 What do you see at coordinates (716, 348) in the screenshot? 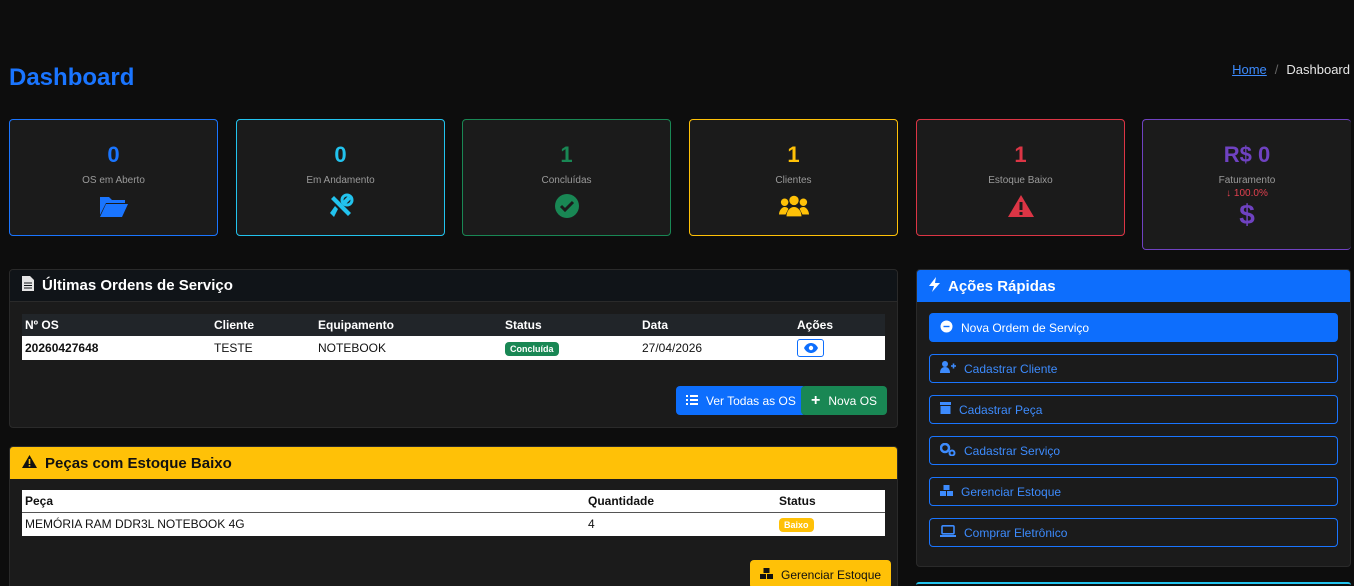
I see `order-date: 27/04/2026` at bounding box center [716, 348].